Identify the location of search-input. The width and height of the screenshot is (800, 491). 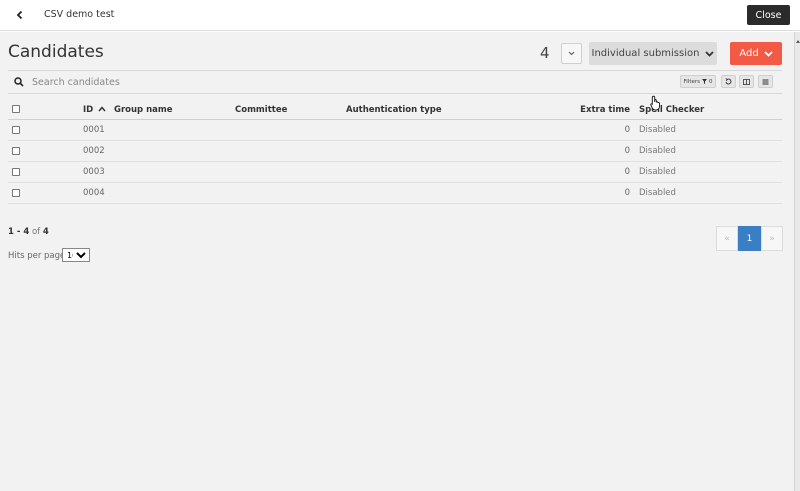
(232, 82).